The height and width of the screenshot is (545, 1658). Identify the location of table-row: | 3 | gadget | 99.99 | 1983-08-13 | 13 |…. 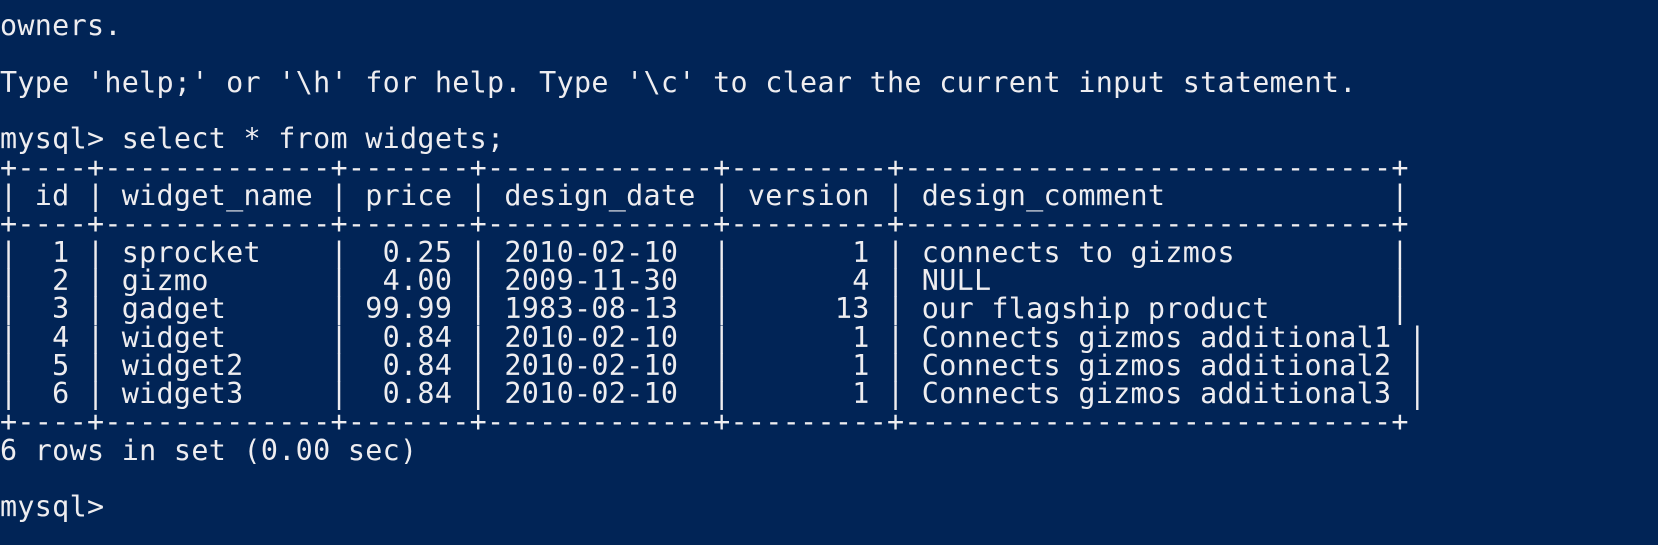
(704, 309).